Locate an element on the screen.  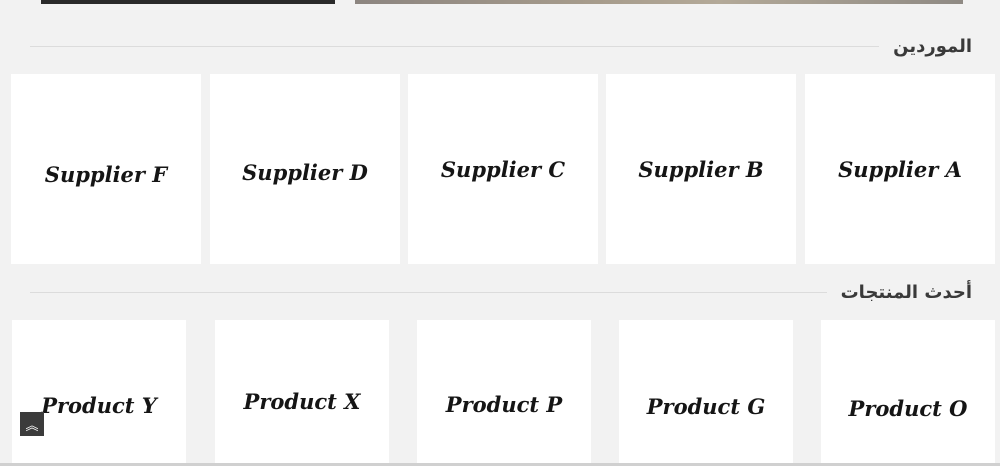
product-image-text: Product G is located at coordinates (706, 406).